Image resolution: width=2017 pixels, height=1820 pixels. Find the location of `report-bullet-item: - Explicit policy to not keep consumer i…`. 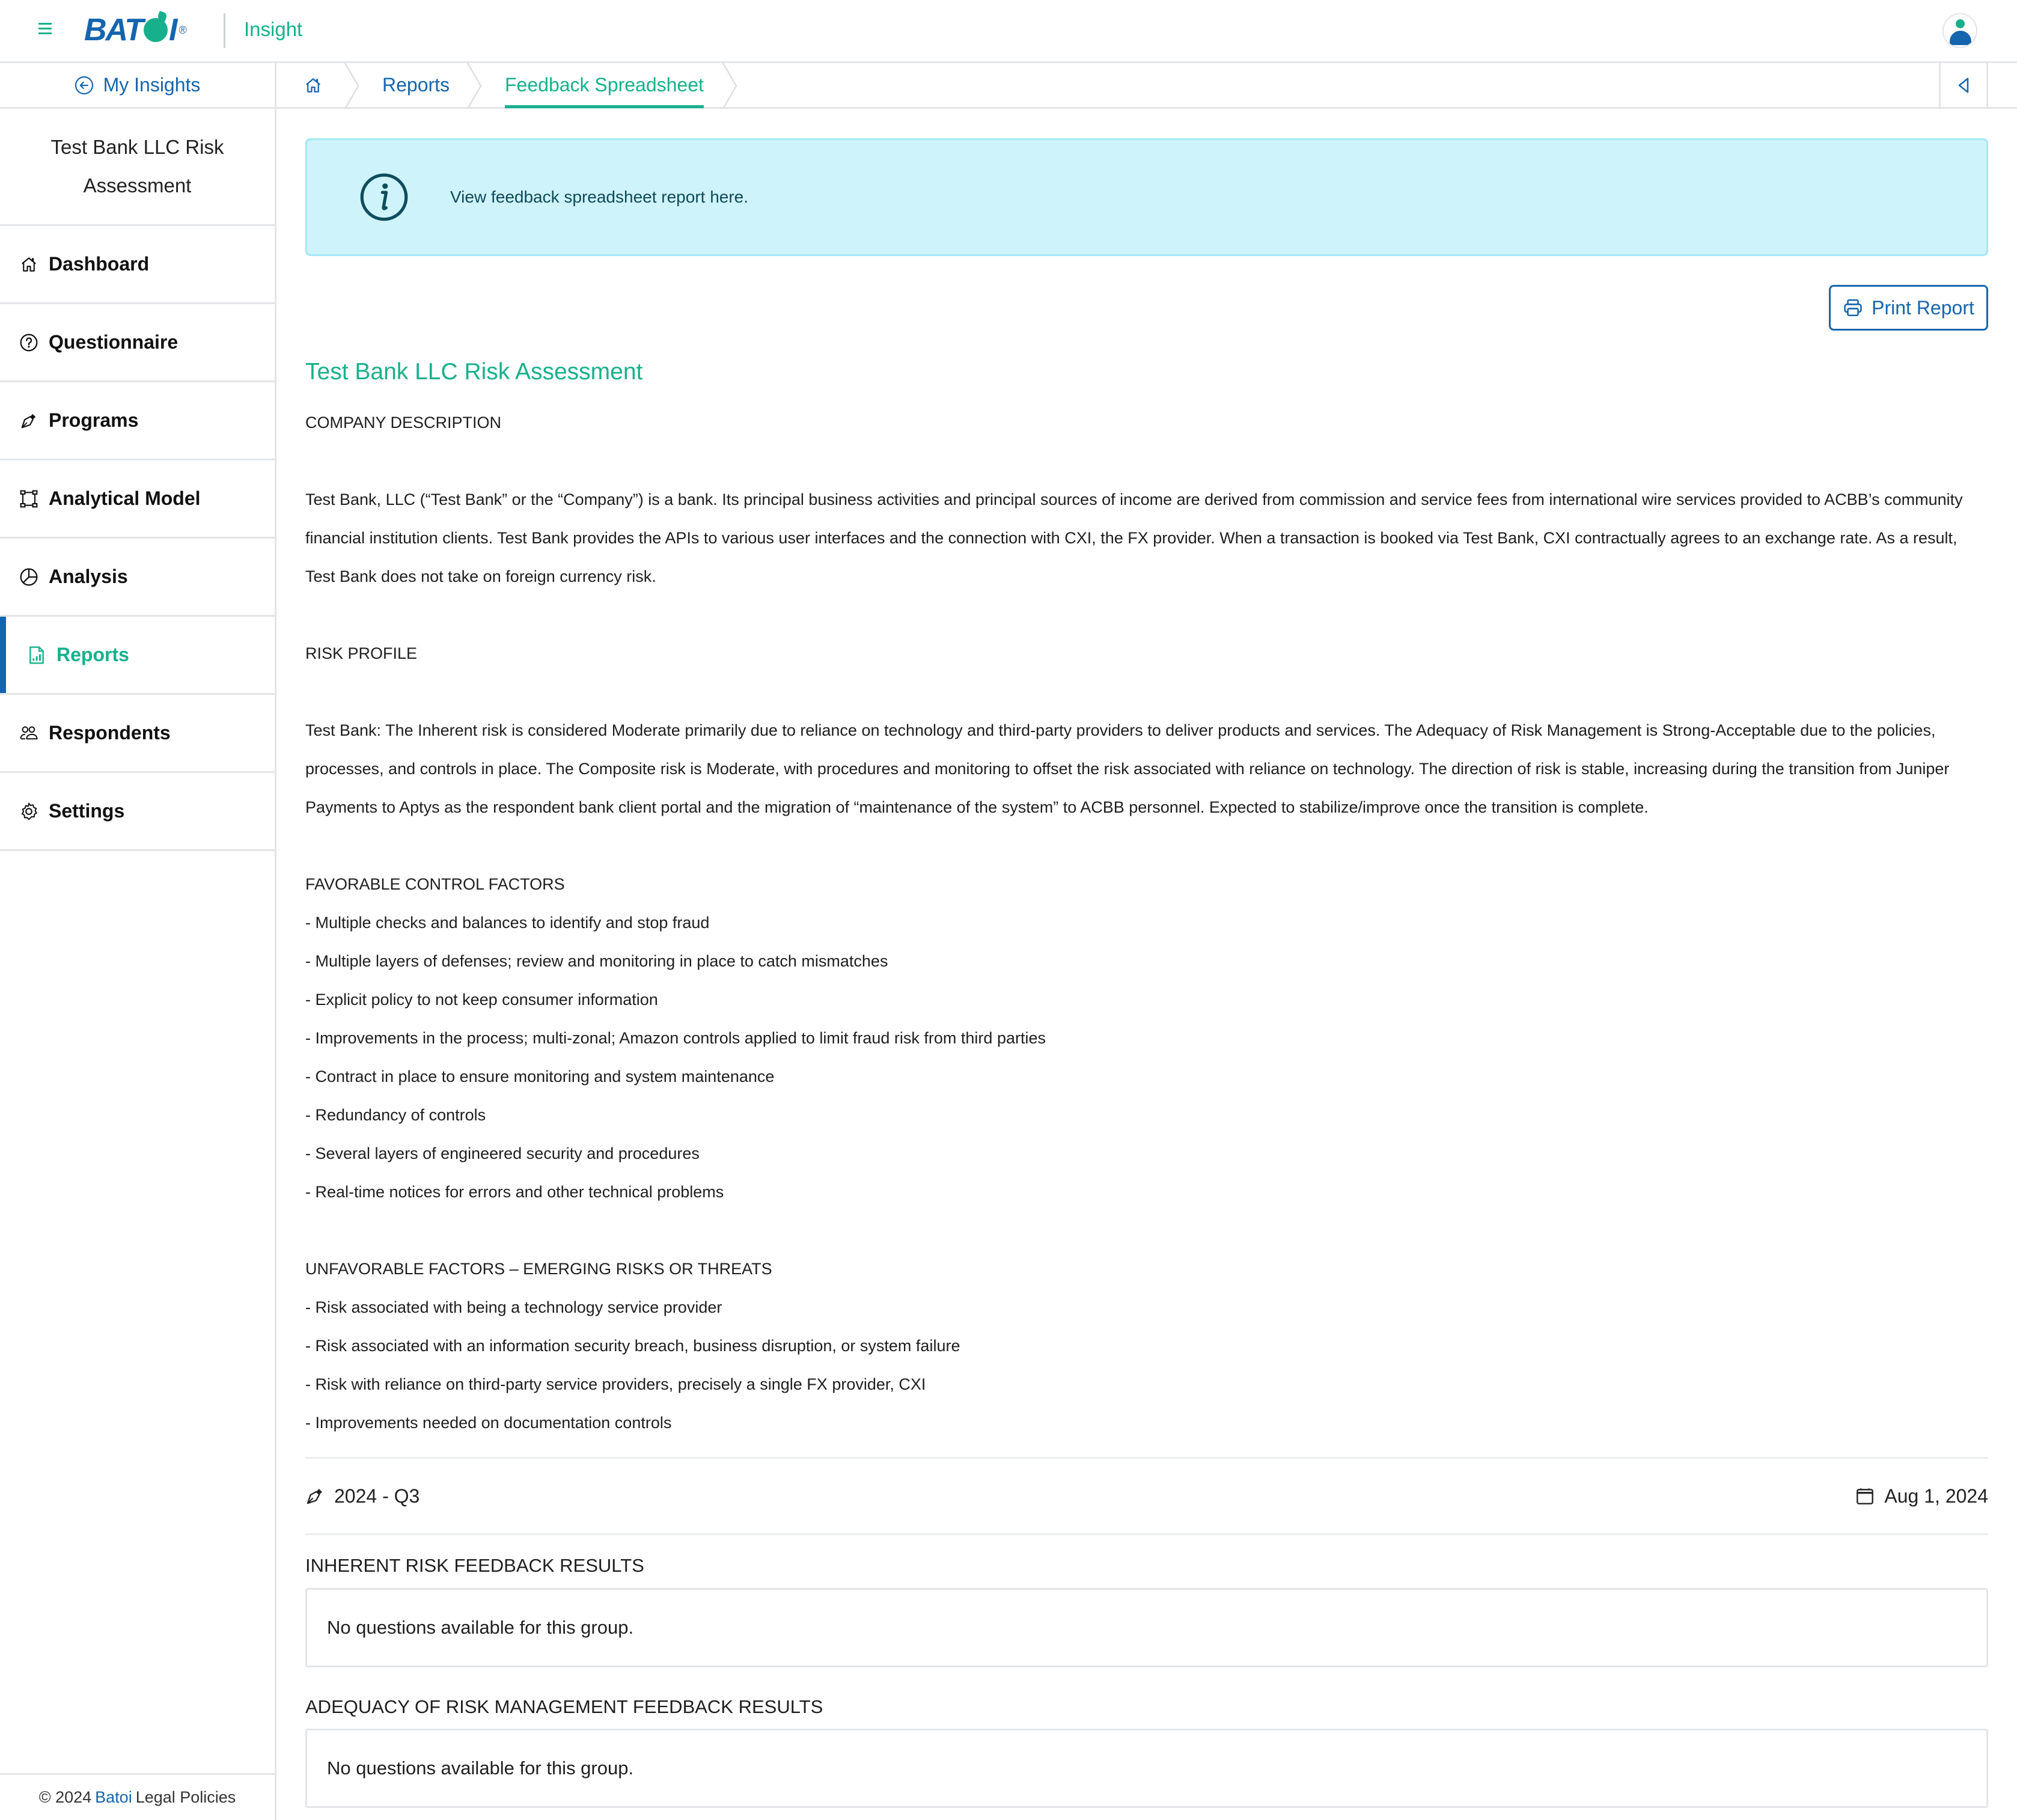

report-bullet-item: - Explicit policy to not keep consumer i… is located at coordinates (481, 1000).